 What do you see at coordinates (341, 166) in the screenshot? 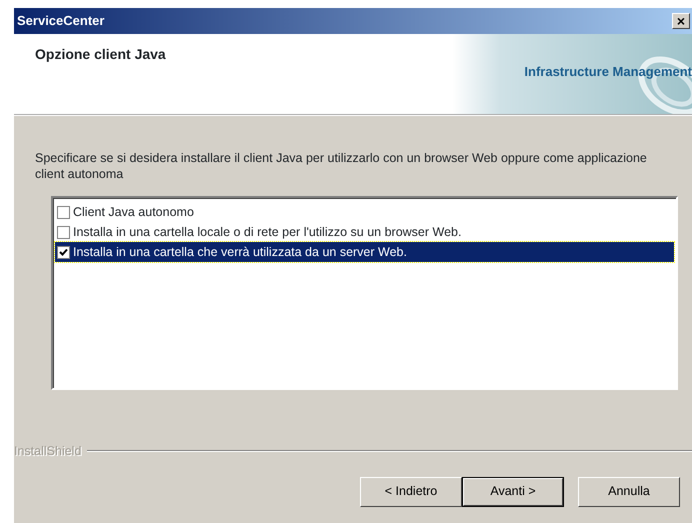
I see `description-text: Specificare se si desidera installare il client Java per utilizzarlo con un browser Web oppure come applicazione client autonoma` at bounding box center [341, 166].